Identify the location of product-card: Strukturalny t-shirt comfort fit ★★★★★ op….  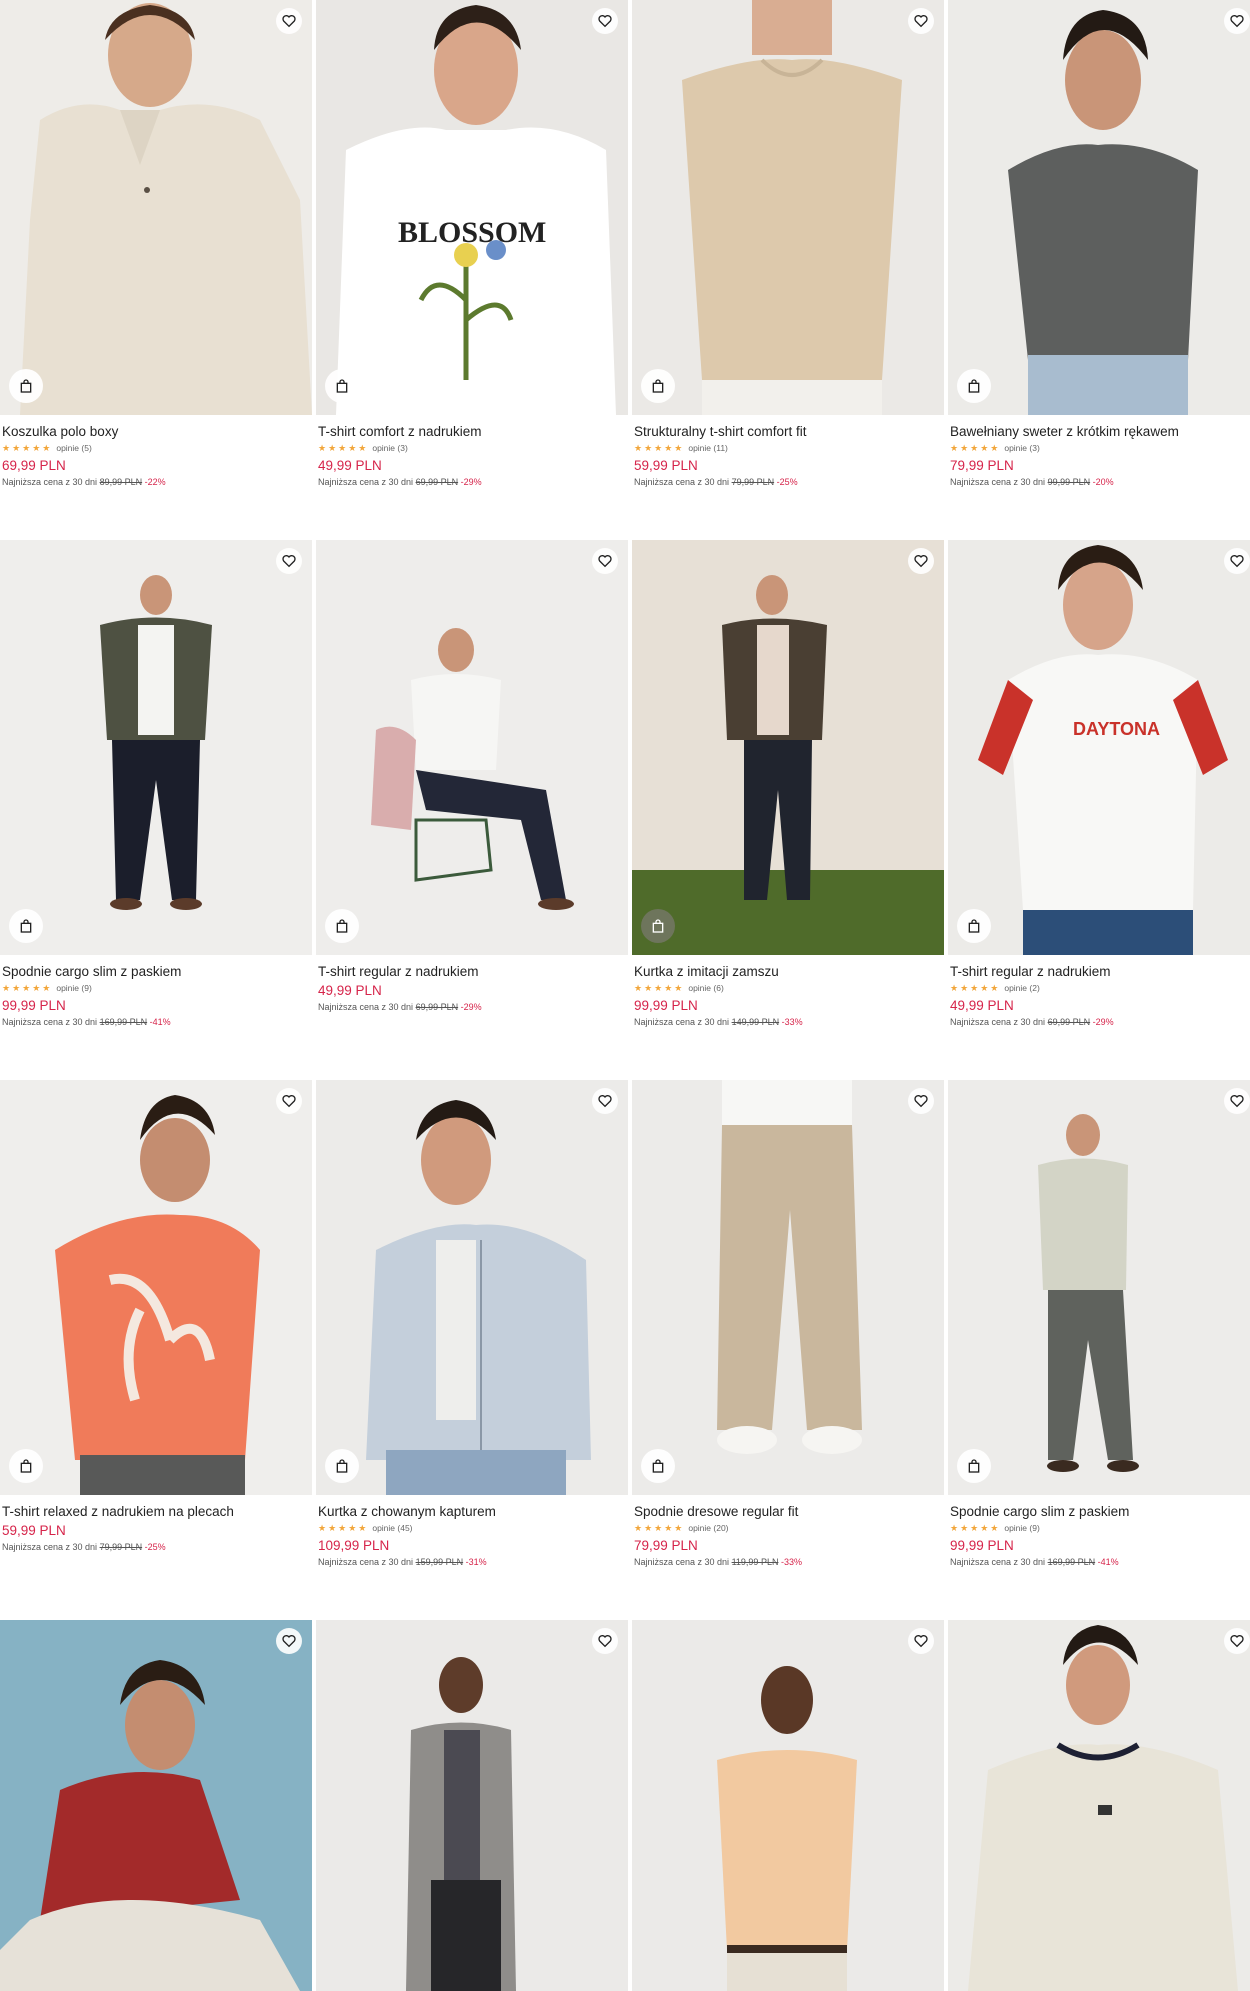
(788, 244).